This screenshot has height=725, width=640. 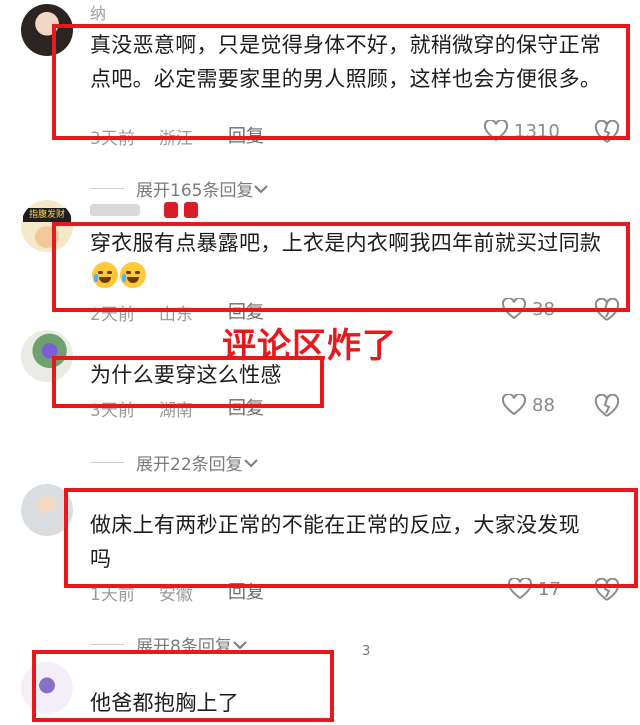 I want to click on expand-replies-button: 展开22条回复, so click(x=174, y=462).